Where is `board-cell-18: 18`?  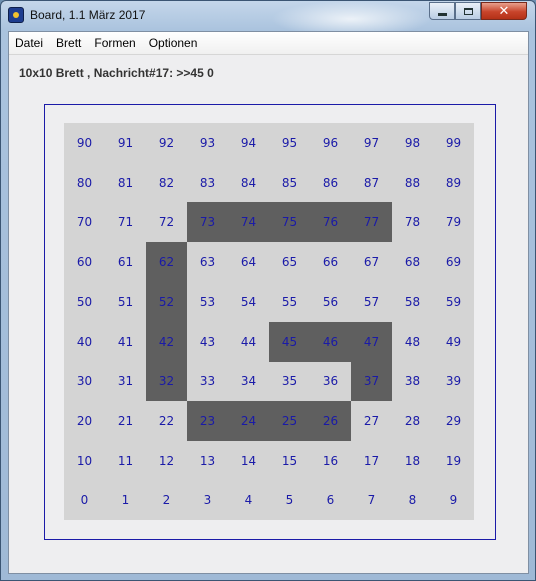
board-cell-18: 18 is located at coordinates (412, 461).